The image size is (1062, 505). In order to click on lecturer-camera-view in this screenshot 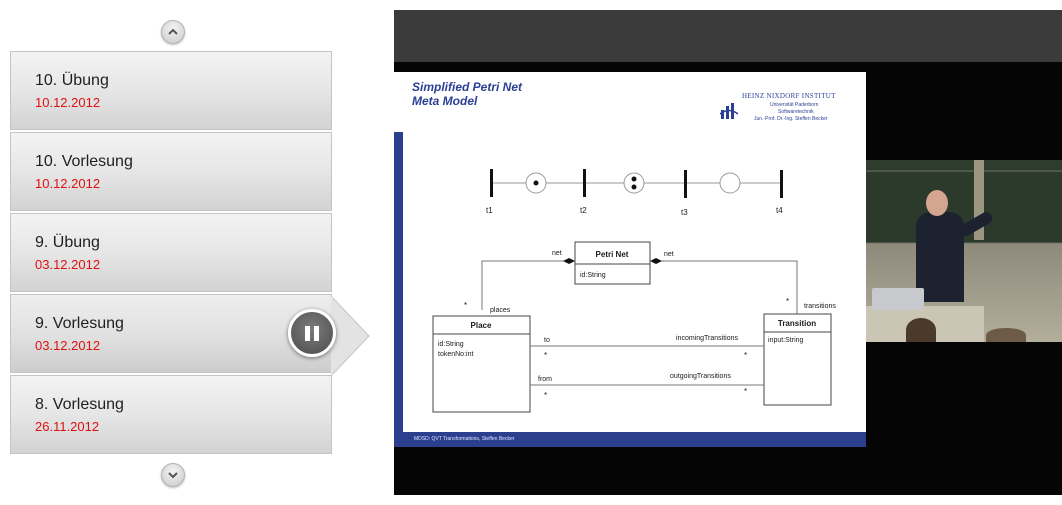, I will do `click(964, 251)`.